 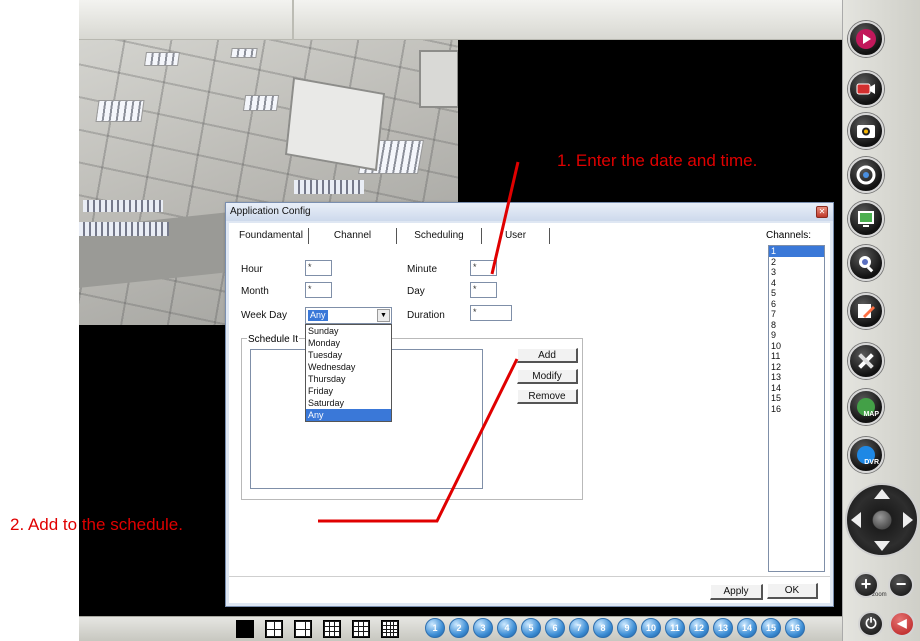 I want to click on add-button: Add, so click(x=547, y=355).